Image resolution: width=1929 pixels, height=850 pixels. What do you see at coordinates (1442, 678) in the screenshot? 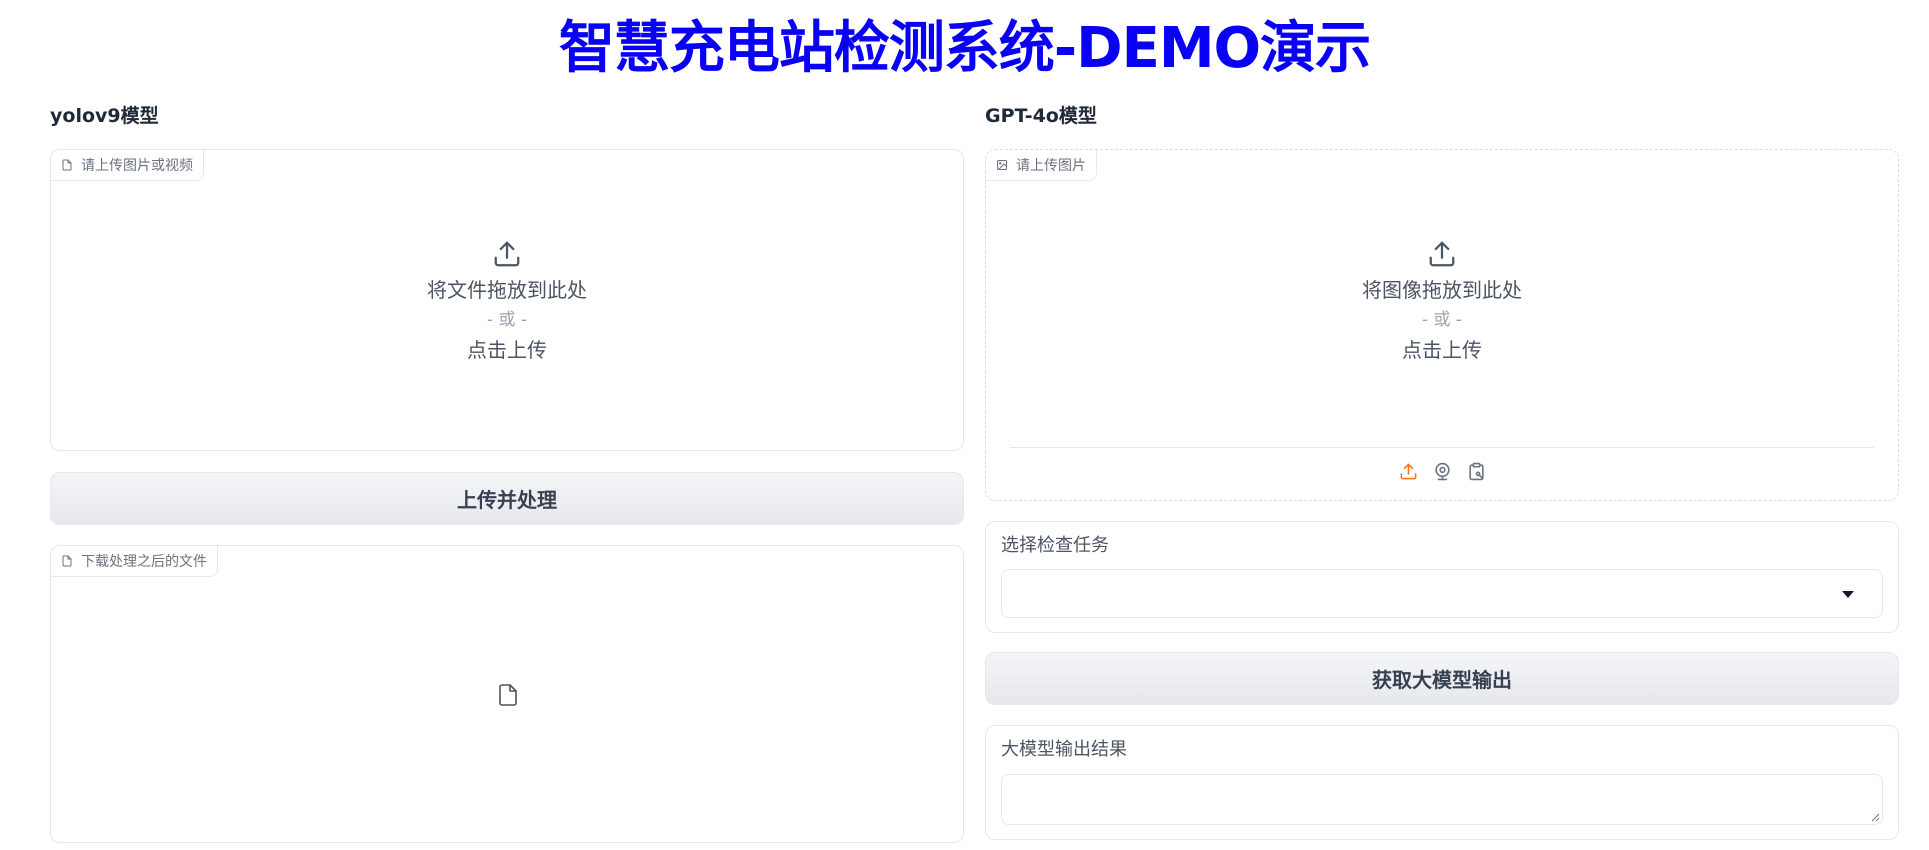
I see `get-llm-output-button: 获取大模型输出` at bounding box center [1442, 678].